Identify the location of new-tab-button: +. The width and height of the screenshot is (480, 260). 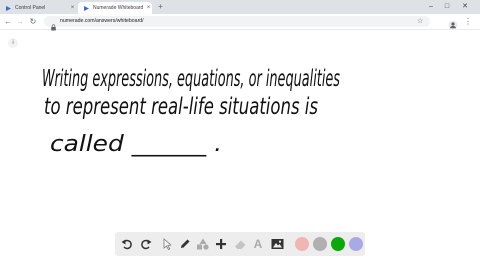
(160, 7).